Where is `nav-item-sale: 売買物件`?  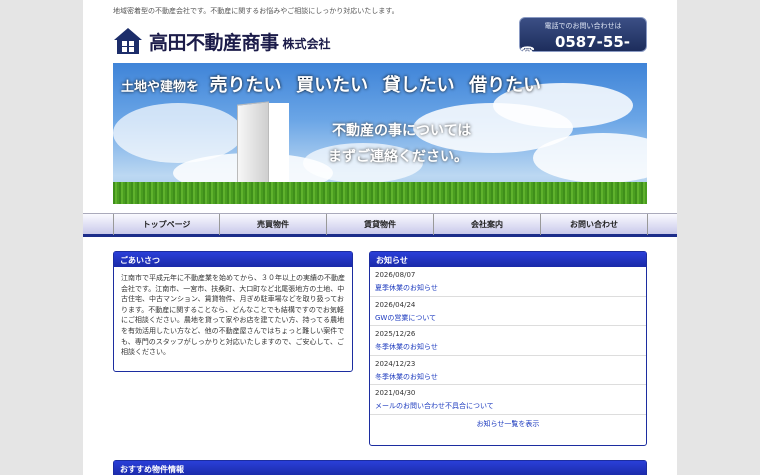 nav-item-sale: 売買物件 is located at coordinates (273, 224).